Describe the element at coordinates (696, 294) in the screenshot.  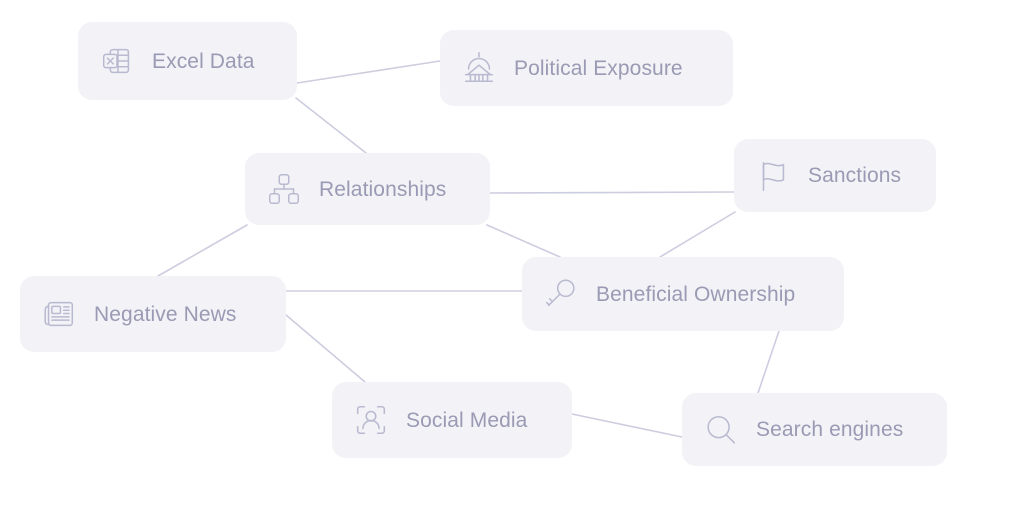
I see `graph-node-label: Beneficial Ownership` at that location.